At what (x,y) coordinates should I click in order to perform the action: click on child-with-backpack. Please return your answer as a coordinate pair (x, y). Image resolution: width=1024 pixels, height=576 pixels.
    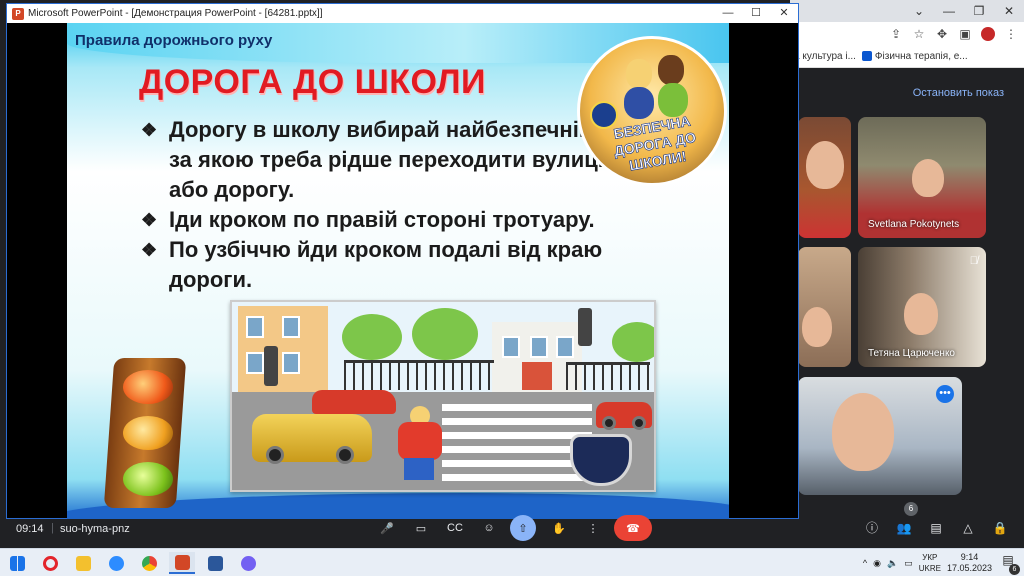
    Looking at the image, I should click on (417, 443).